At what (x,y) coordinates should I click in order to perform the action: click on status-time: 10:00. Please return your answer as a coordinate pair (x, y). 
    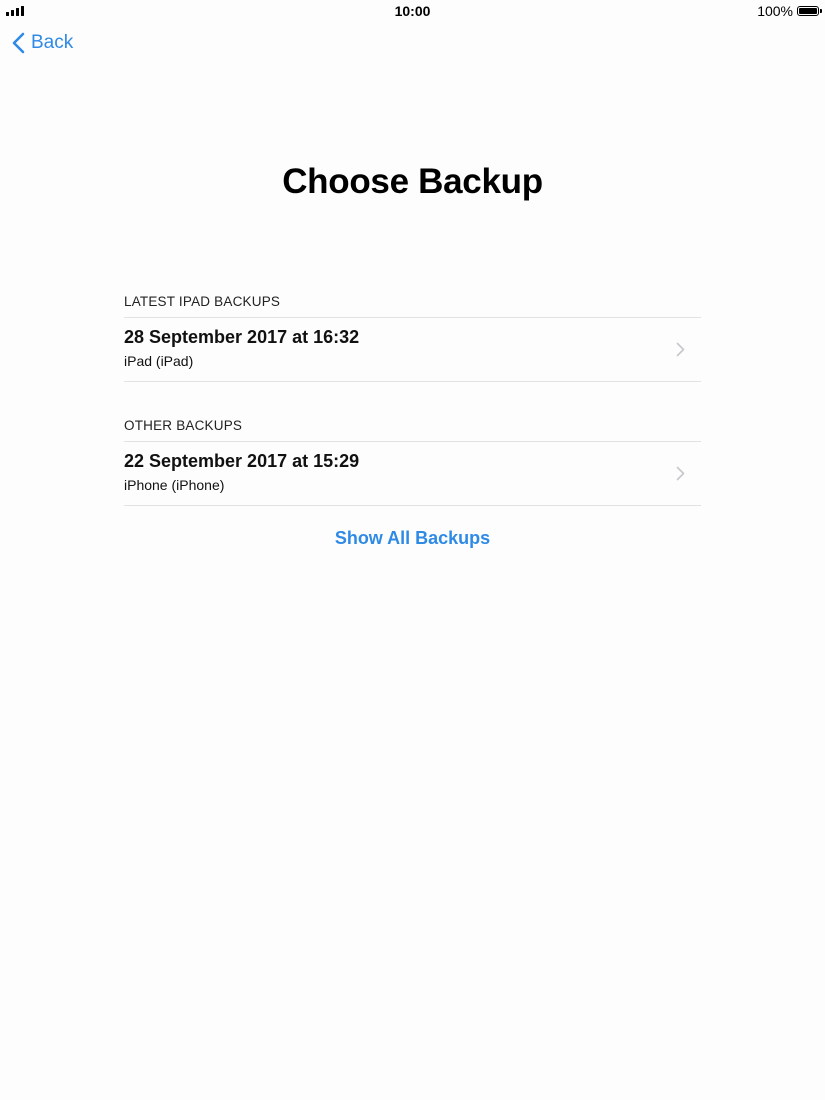
    Looking at the image, I should click on (412, 11).